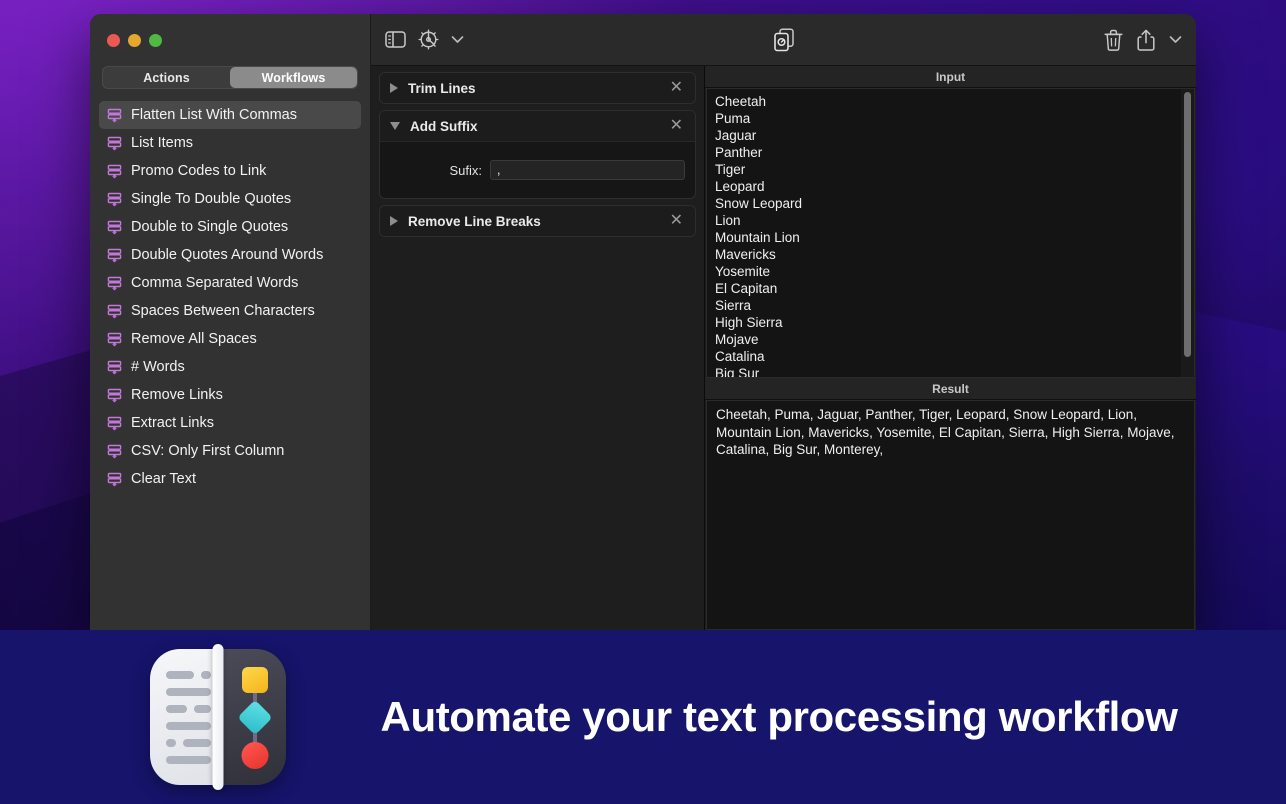 This screenshot has width=1286, height=804. I want to click on app-icon-workflow-side, so click(254, 717).